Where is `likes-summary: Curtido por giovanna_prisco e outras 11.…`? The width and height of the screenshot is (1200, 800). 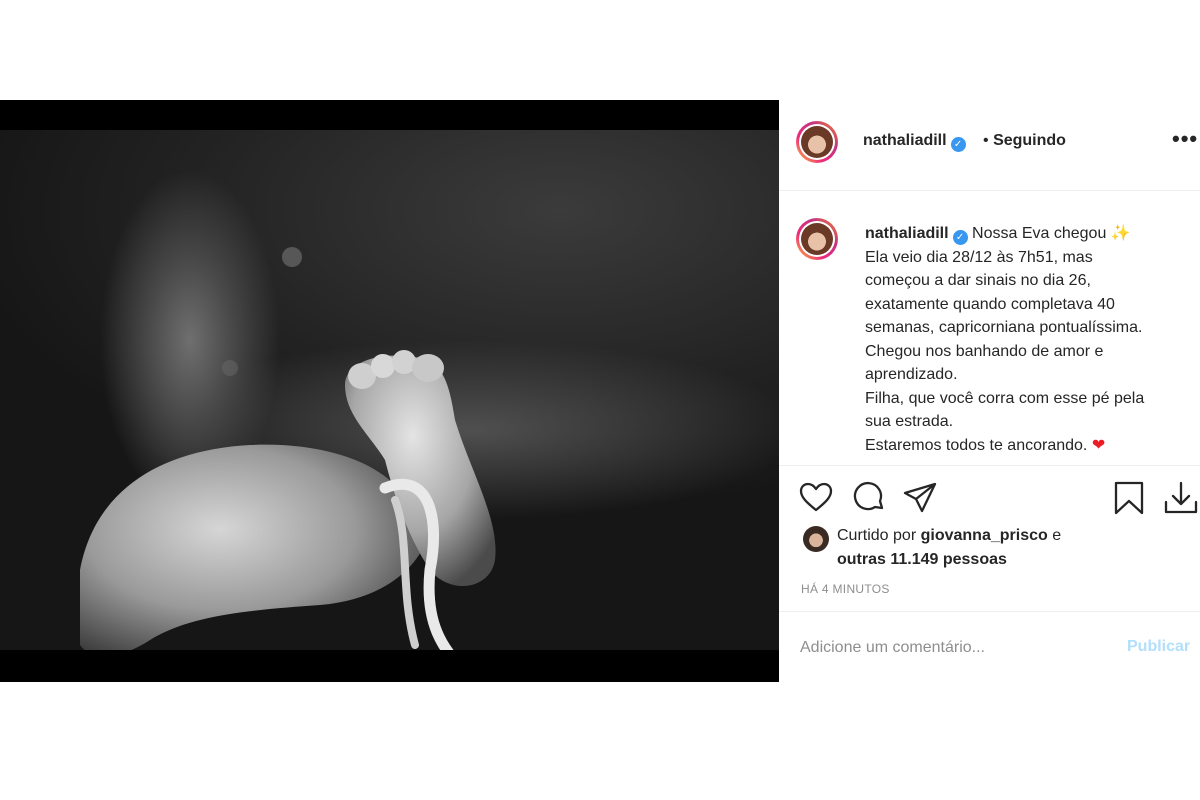
likes-summary: Curtido por giovanna_prisco e outras 11.… is located at coordinates (949, 548).